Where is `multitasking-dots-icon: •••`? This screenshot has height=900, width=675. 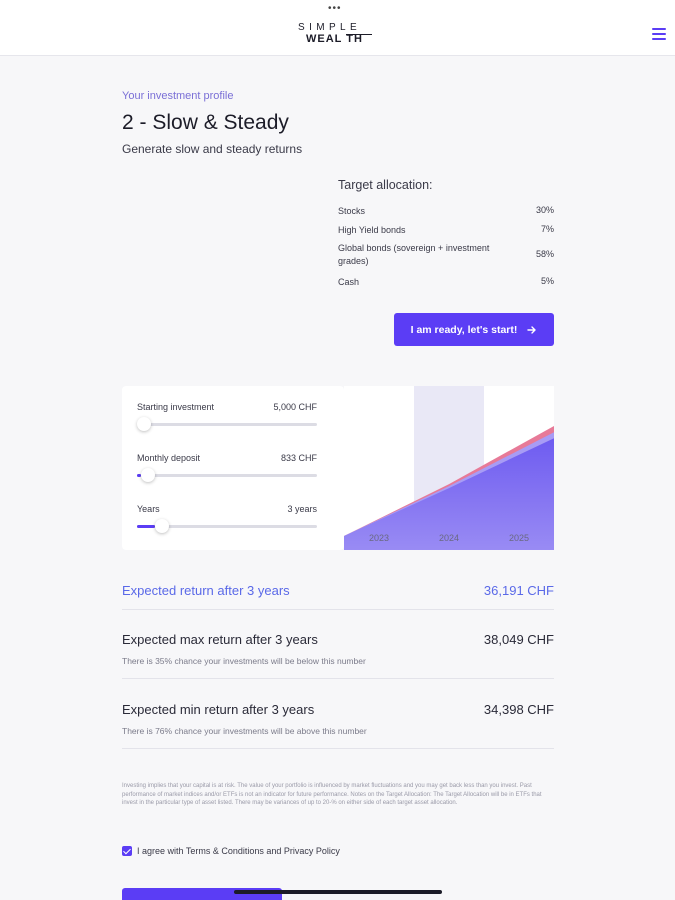
multitasking-dots-icon: ••• is located at coordinates (335, 9).